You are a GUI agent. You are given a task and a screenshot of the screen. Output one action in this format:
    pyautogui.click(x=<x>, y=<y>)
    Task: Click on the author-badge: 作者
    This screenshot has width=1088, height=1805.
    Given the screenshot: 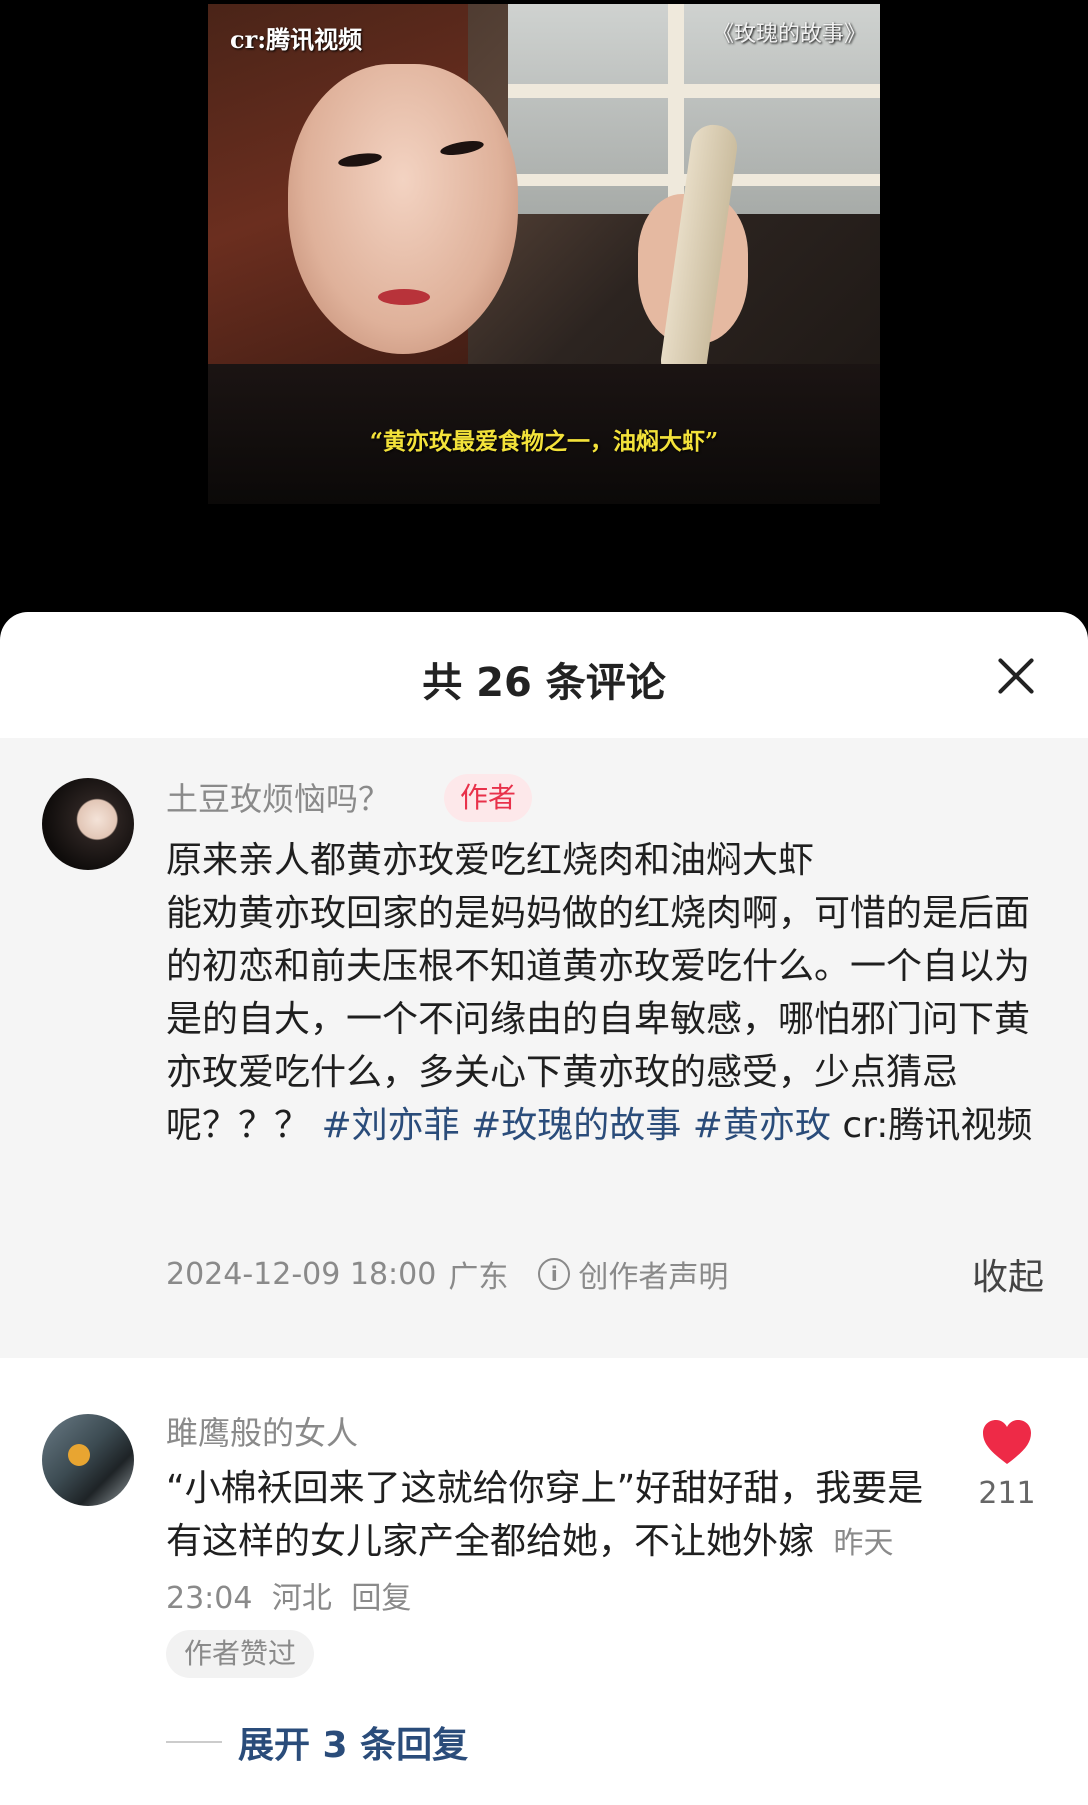 What is the action you would take?
    pyautogui.click(x=488, y=798)
    